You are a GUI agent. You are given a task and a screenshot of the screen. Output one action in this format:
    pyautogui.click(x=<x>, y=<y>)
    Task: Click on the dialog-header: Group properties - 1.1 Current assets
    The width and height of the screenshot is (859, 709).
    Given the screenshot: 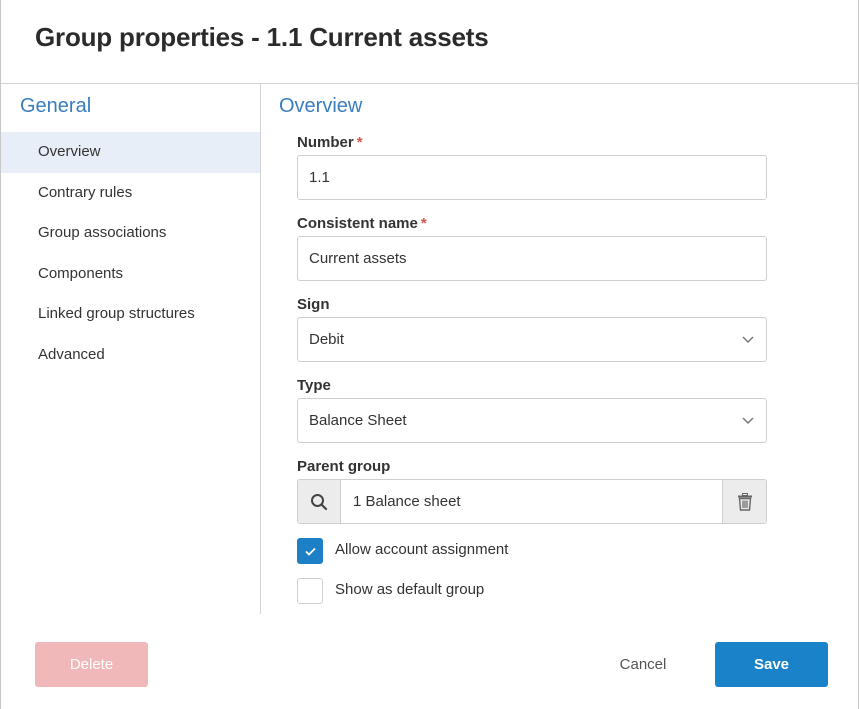 What is the action you would take?
    pyautogui.click(x=429, y=42)
    